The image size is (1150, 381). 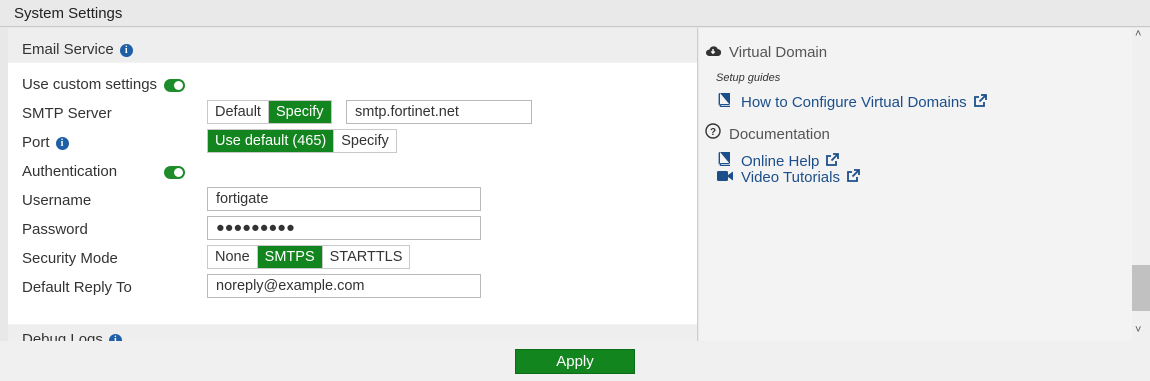 I want to click on title-bar: System Settings, so click(x=575, y=13).